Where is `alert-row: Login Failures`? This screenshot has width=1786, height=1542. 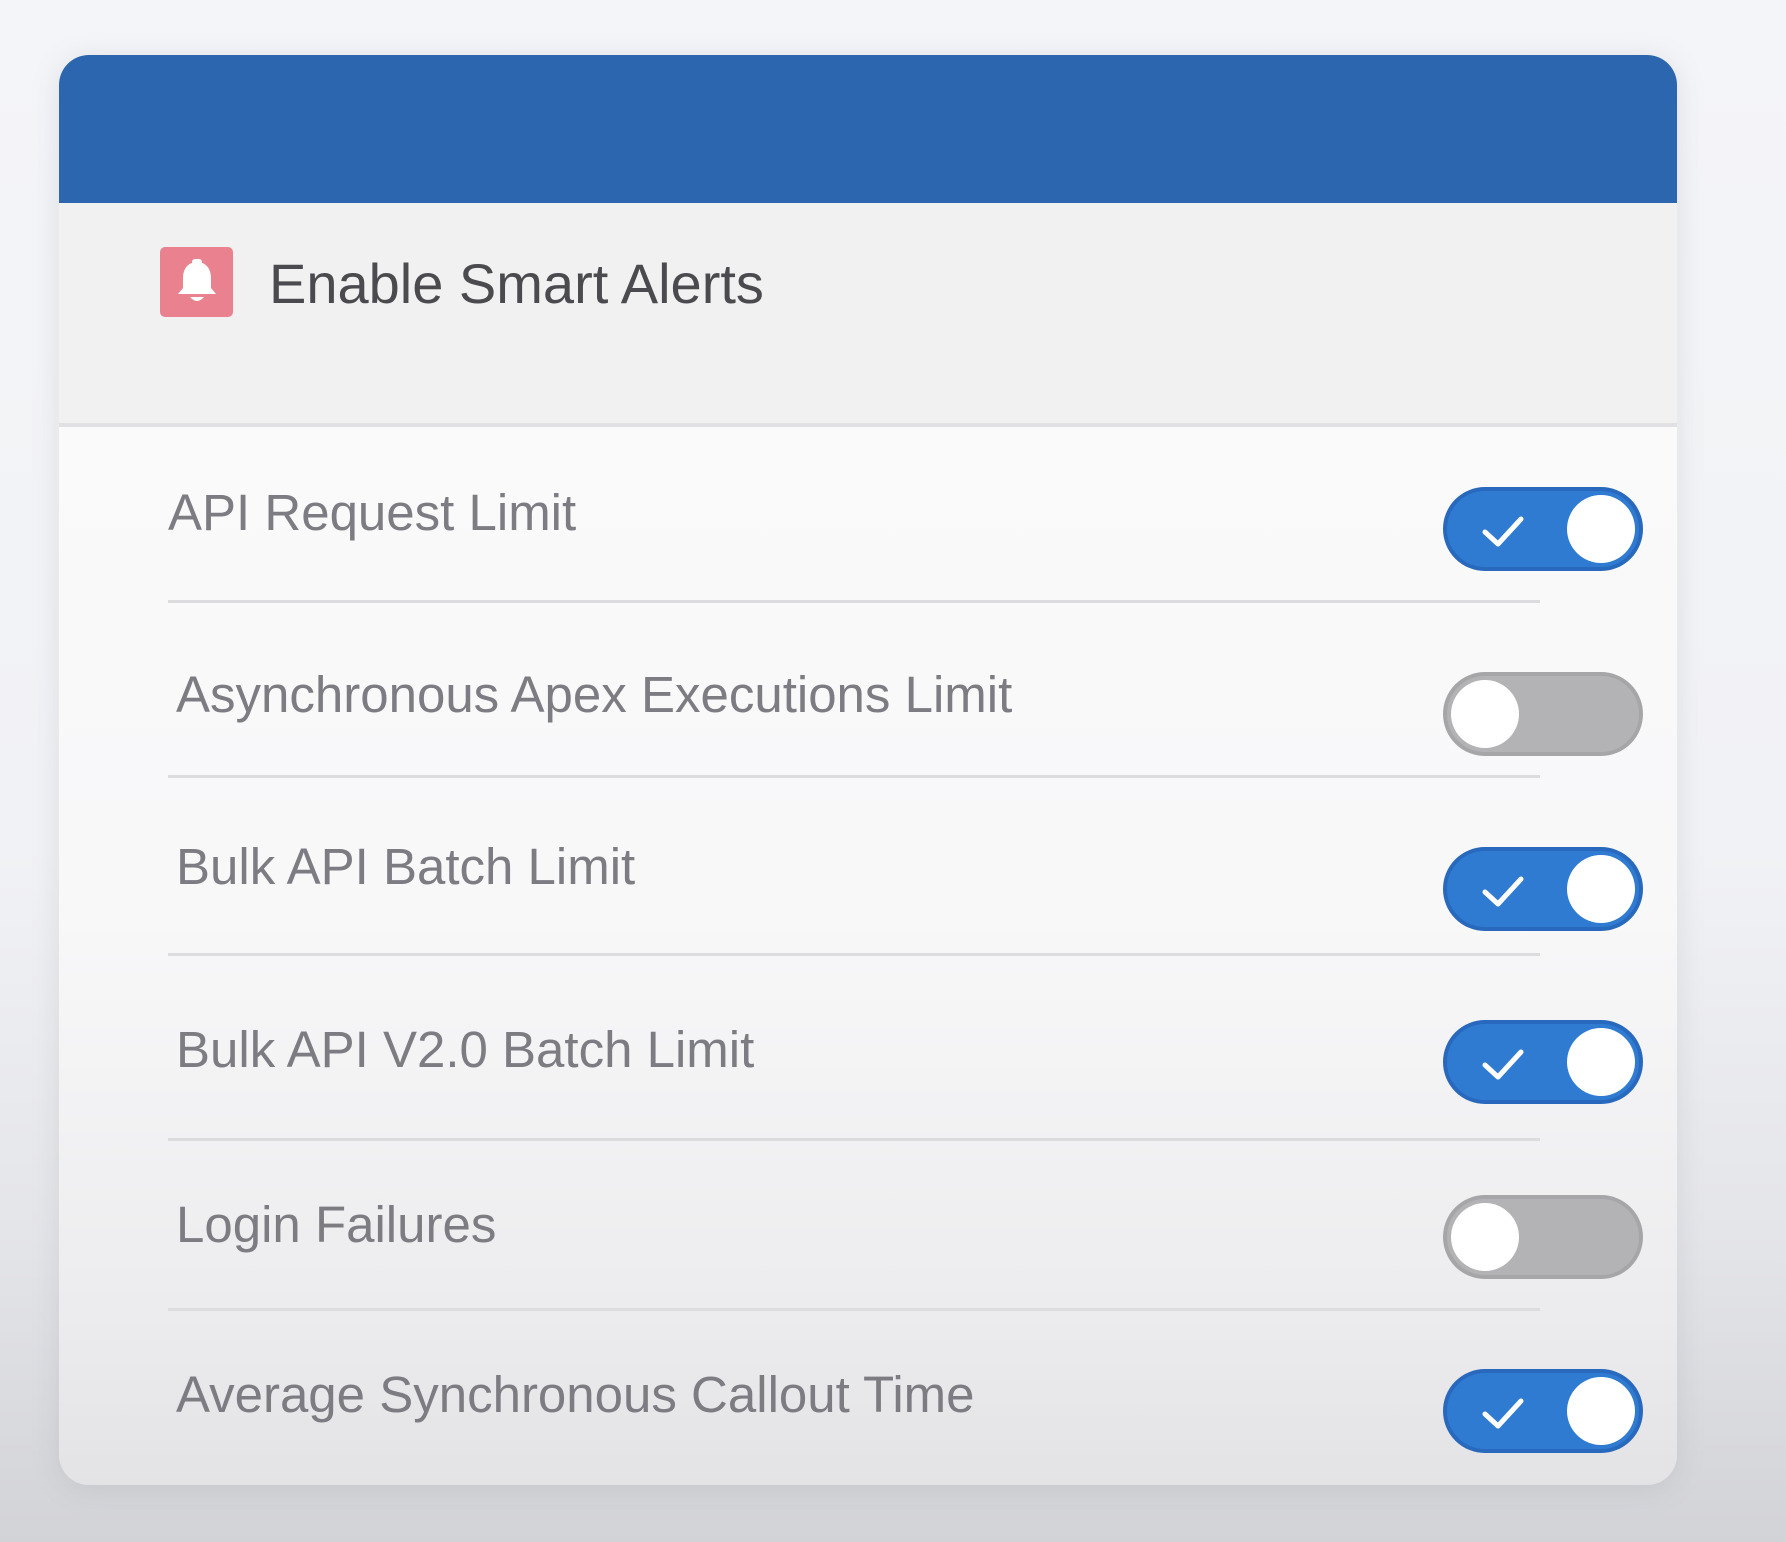
alert-row: Login Failures is located at coordinates (905, 1224).